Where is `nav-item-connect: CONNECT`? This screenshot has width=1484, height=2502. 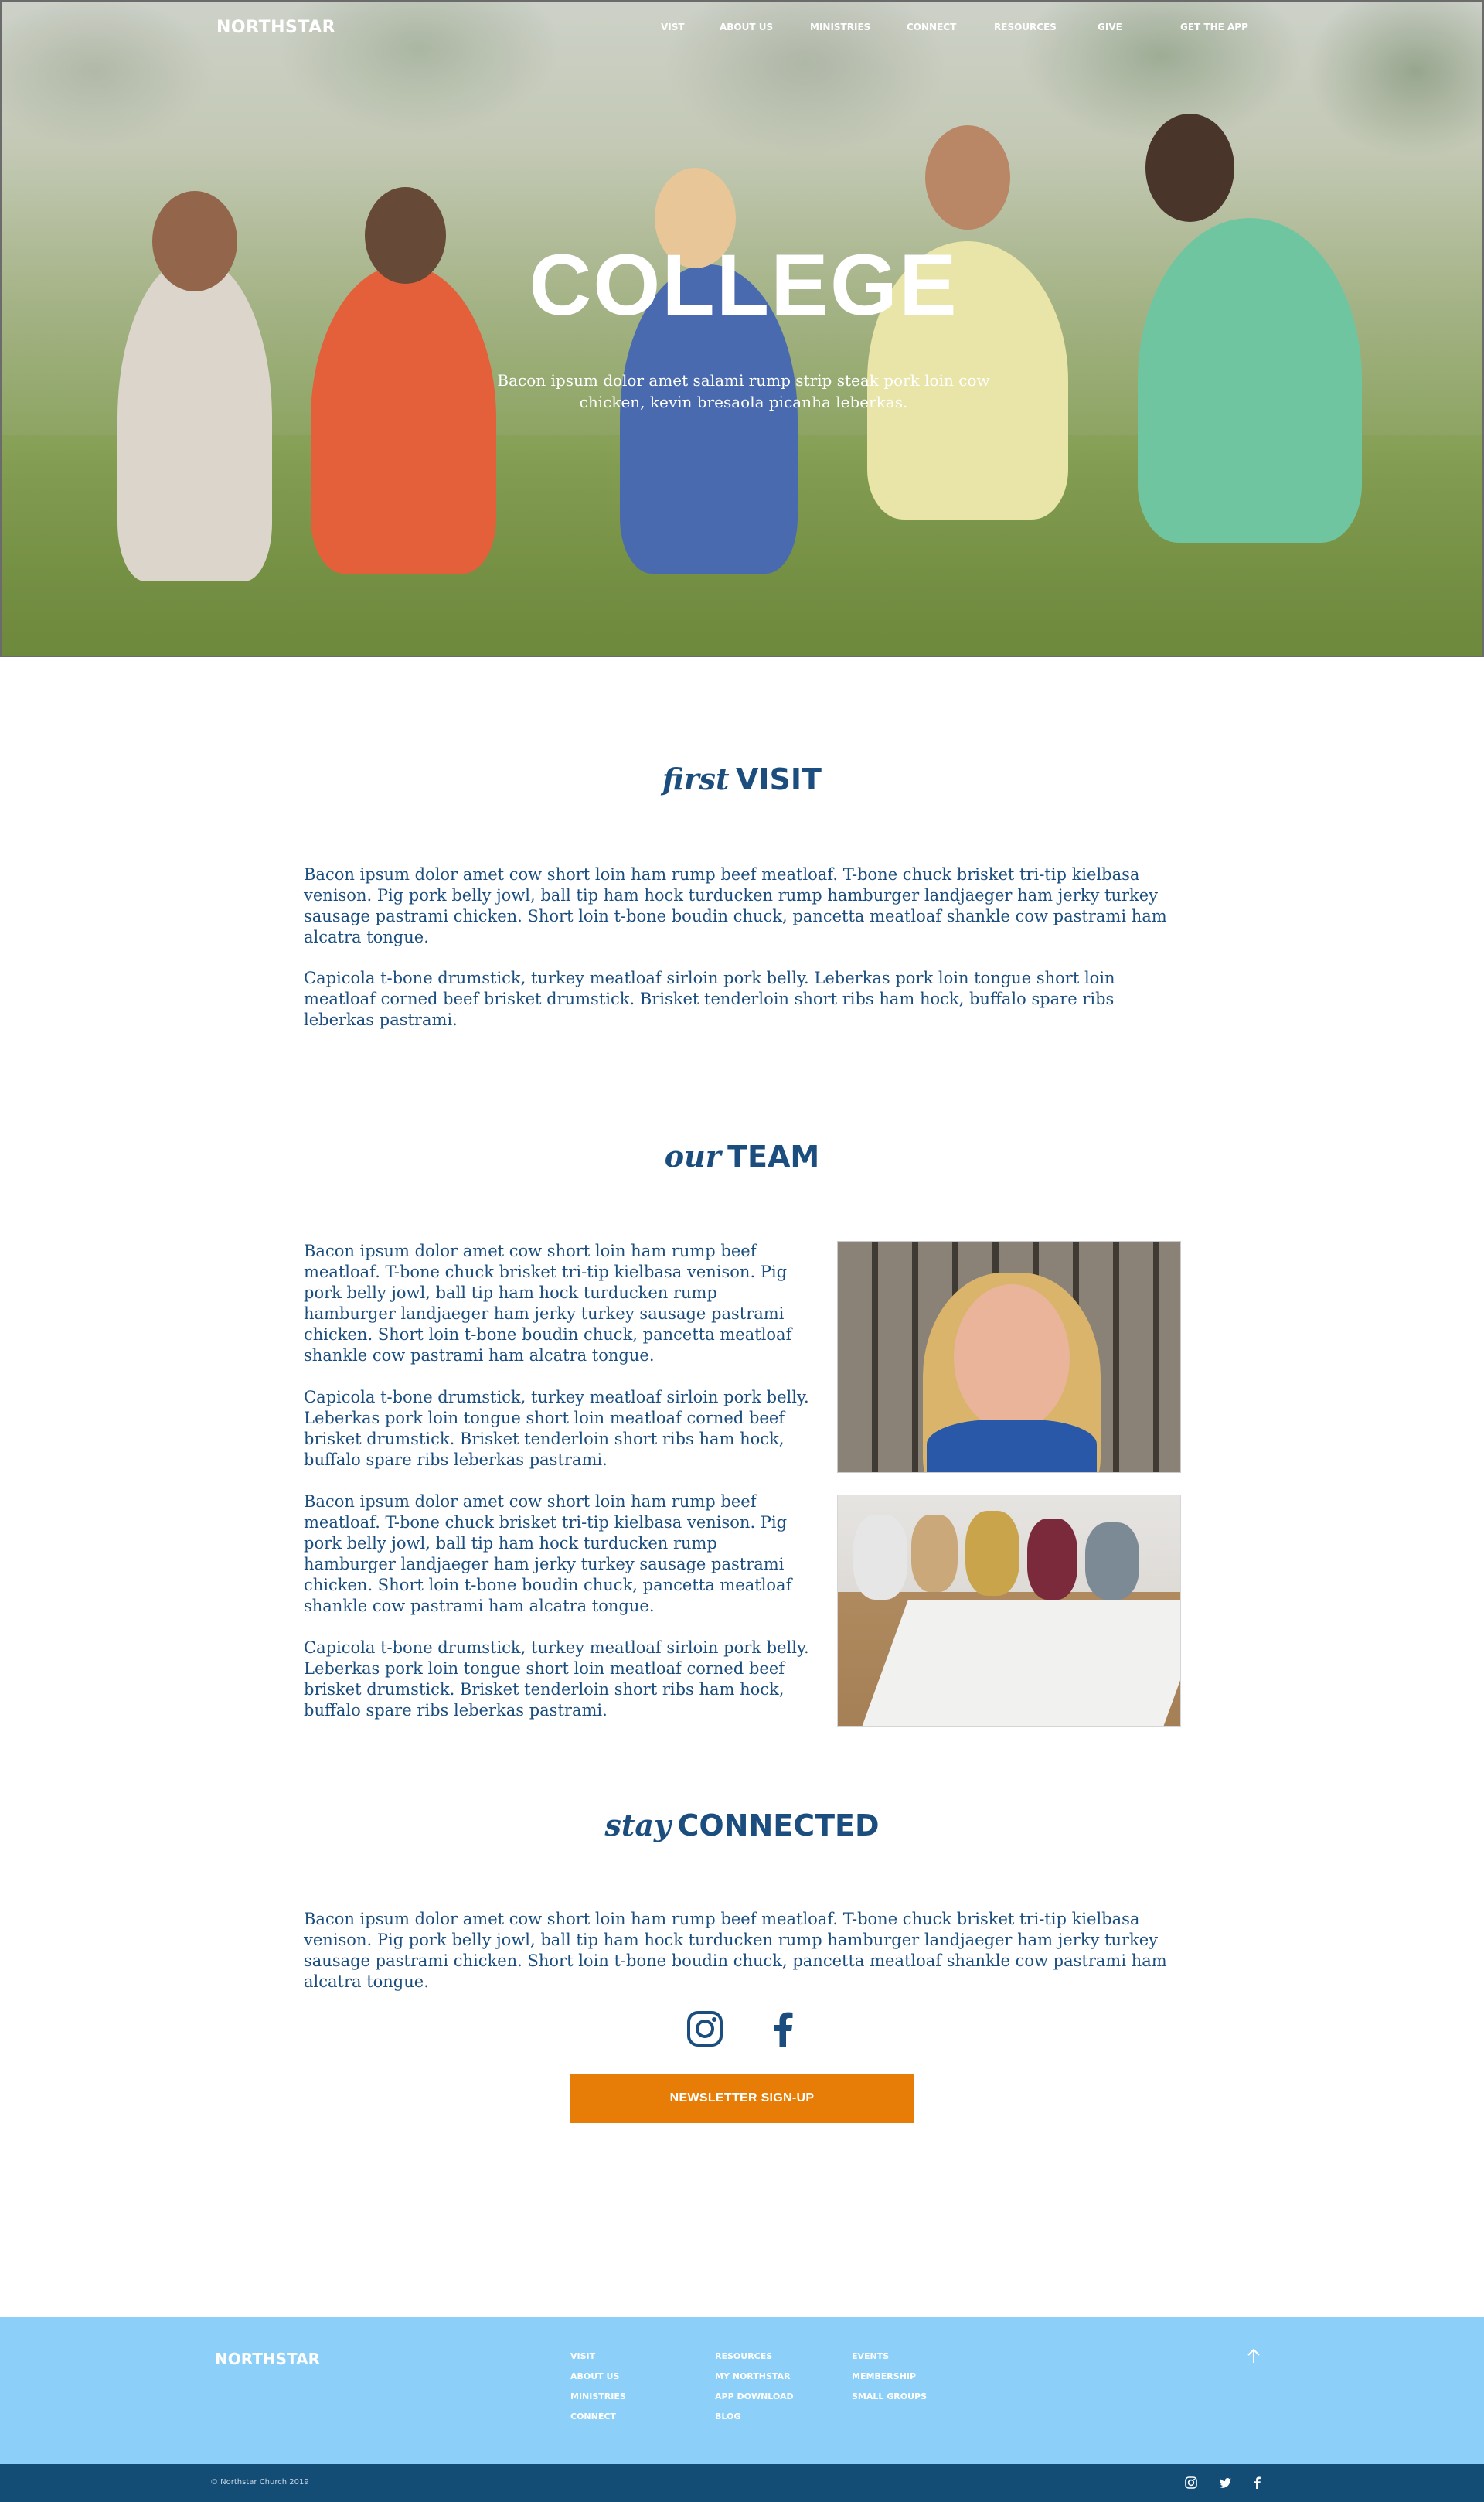
nav-item-connect: CONNECT is located at coordinates (931, 27).